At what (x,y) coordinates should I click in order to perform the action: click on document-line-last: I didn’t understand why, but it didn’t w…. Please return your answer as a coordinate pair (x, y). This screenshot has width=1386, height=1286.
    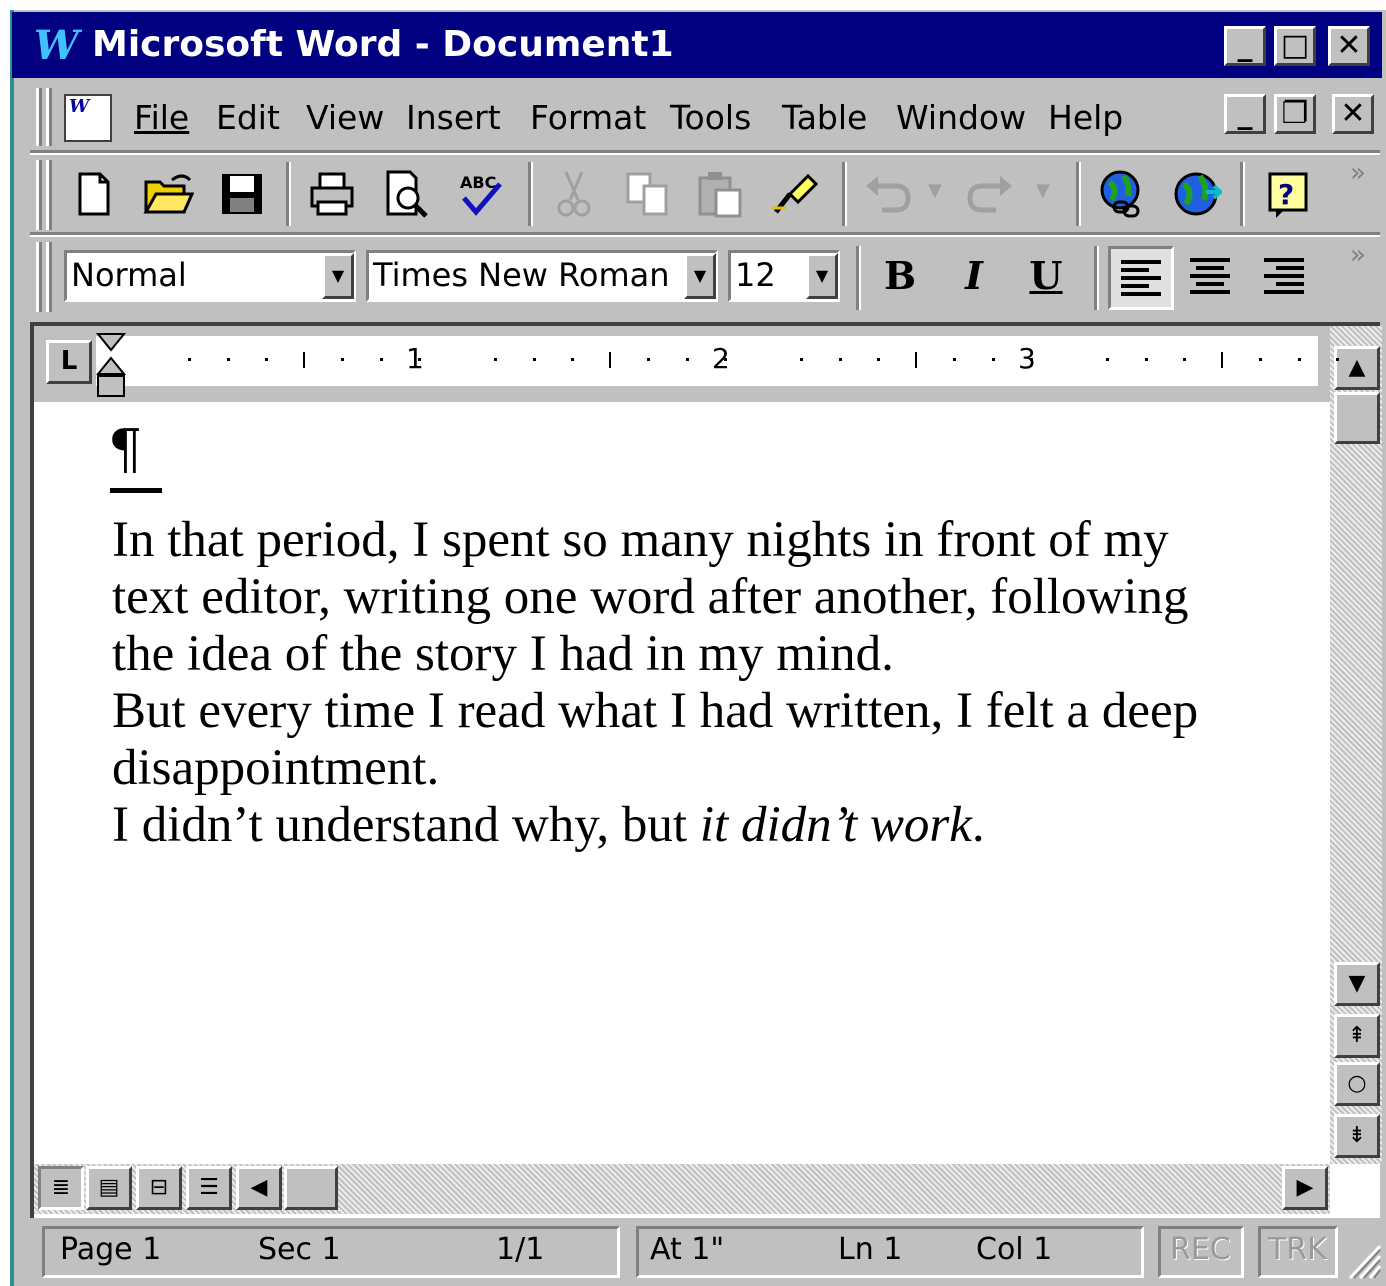
    Looking at the image, I should click on (655, 825).